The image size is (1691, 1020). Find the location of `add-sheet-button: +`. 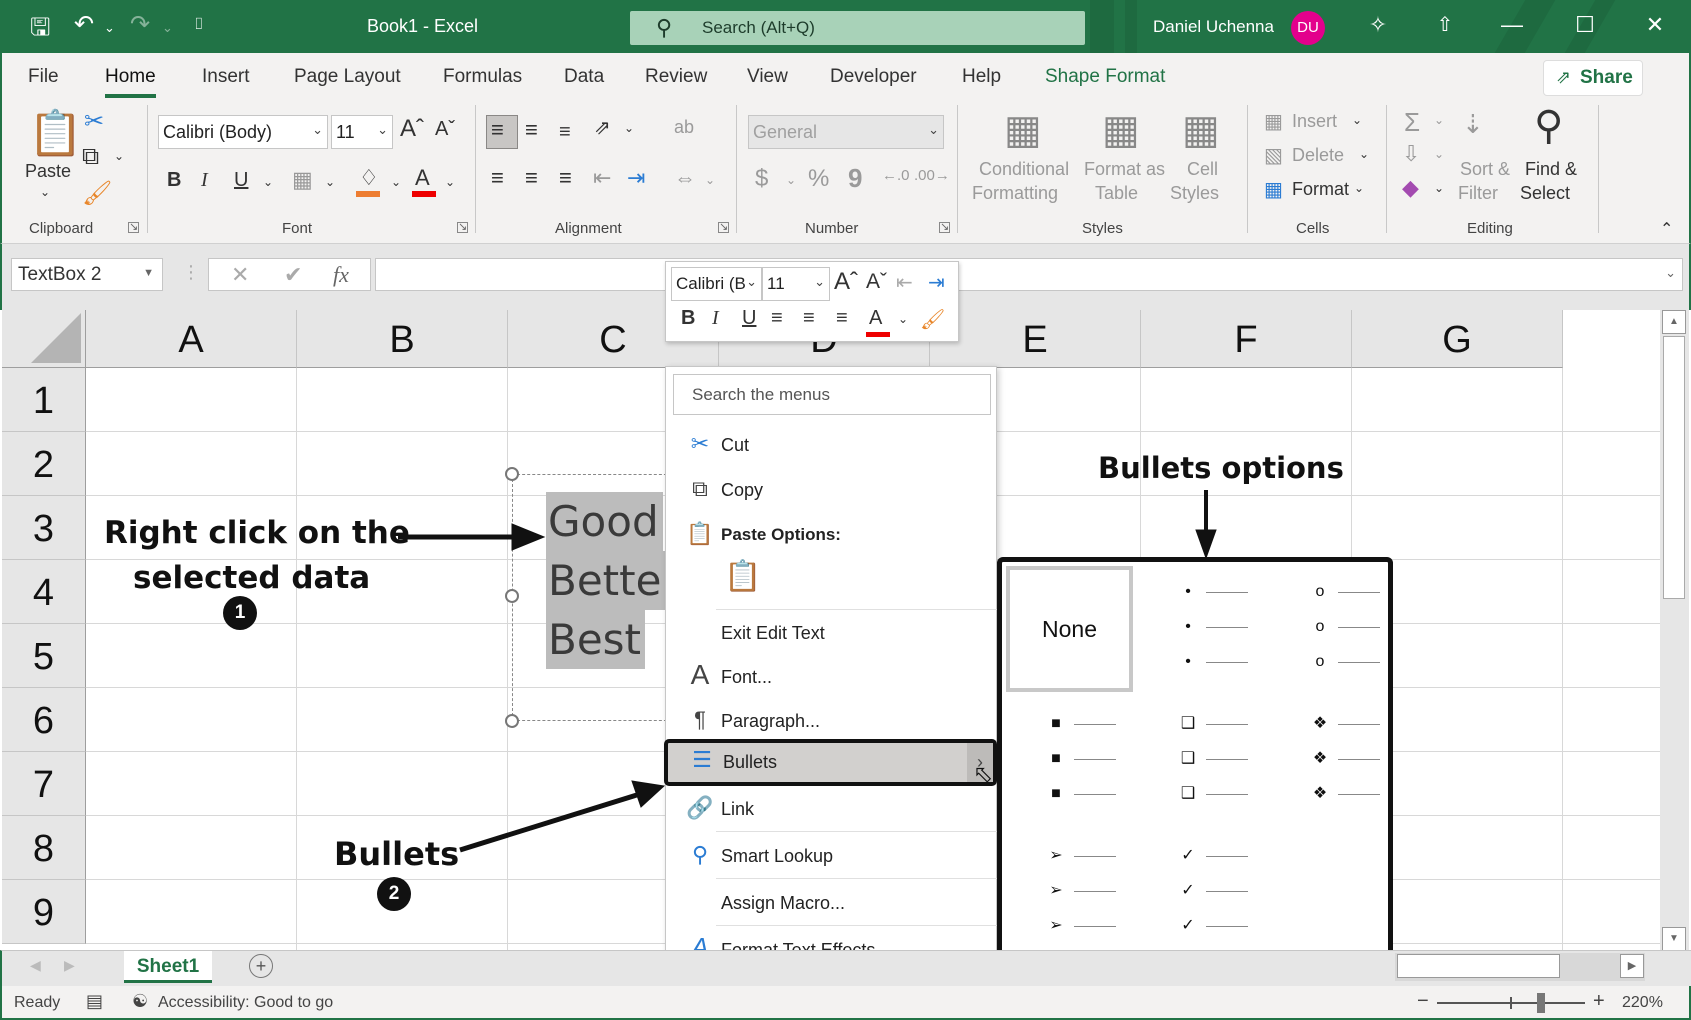

add-sheet-button: + is located at coordinates (261, 966).